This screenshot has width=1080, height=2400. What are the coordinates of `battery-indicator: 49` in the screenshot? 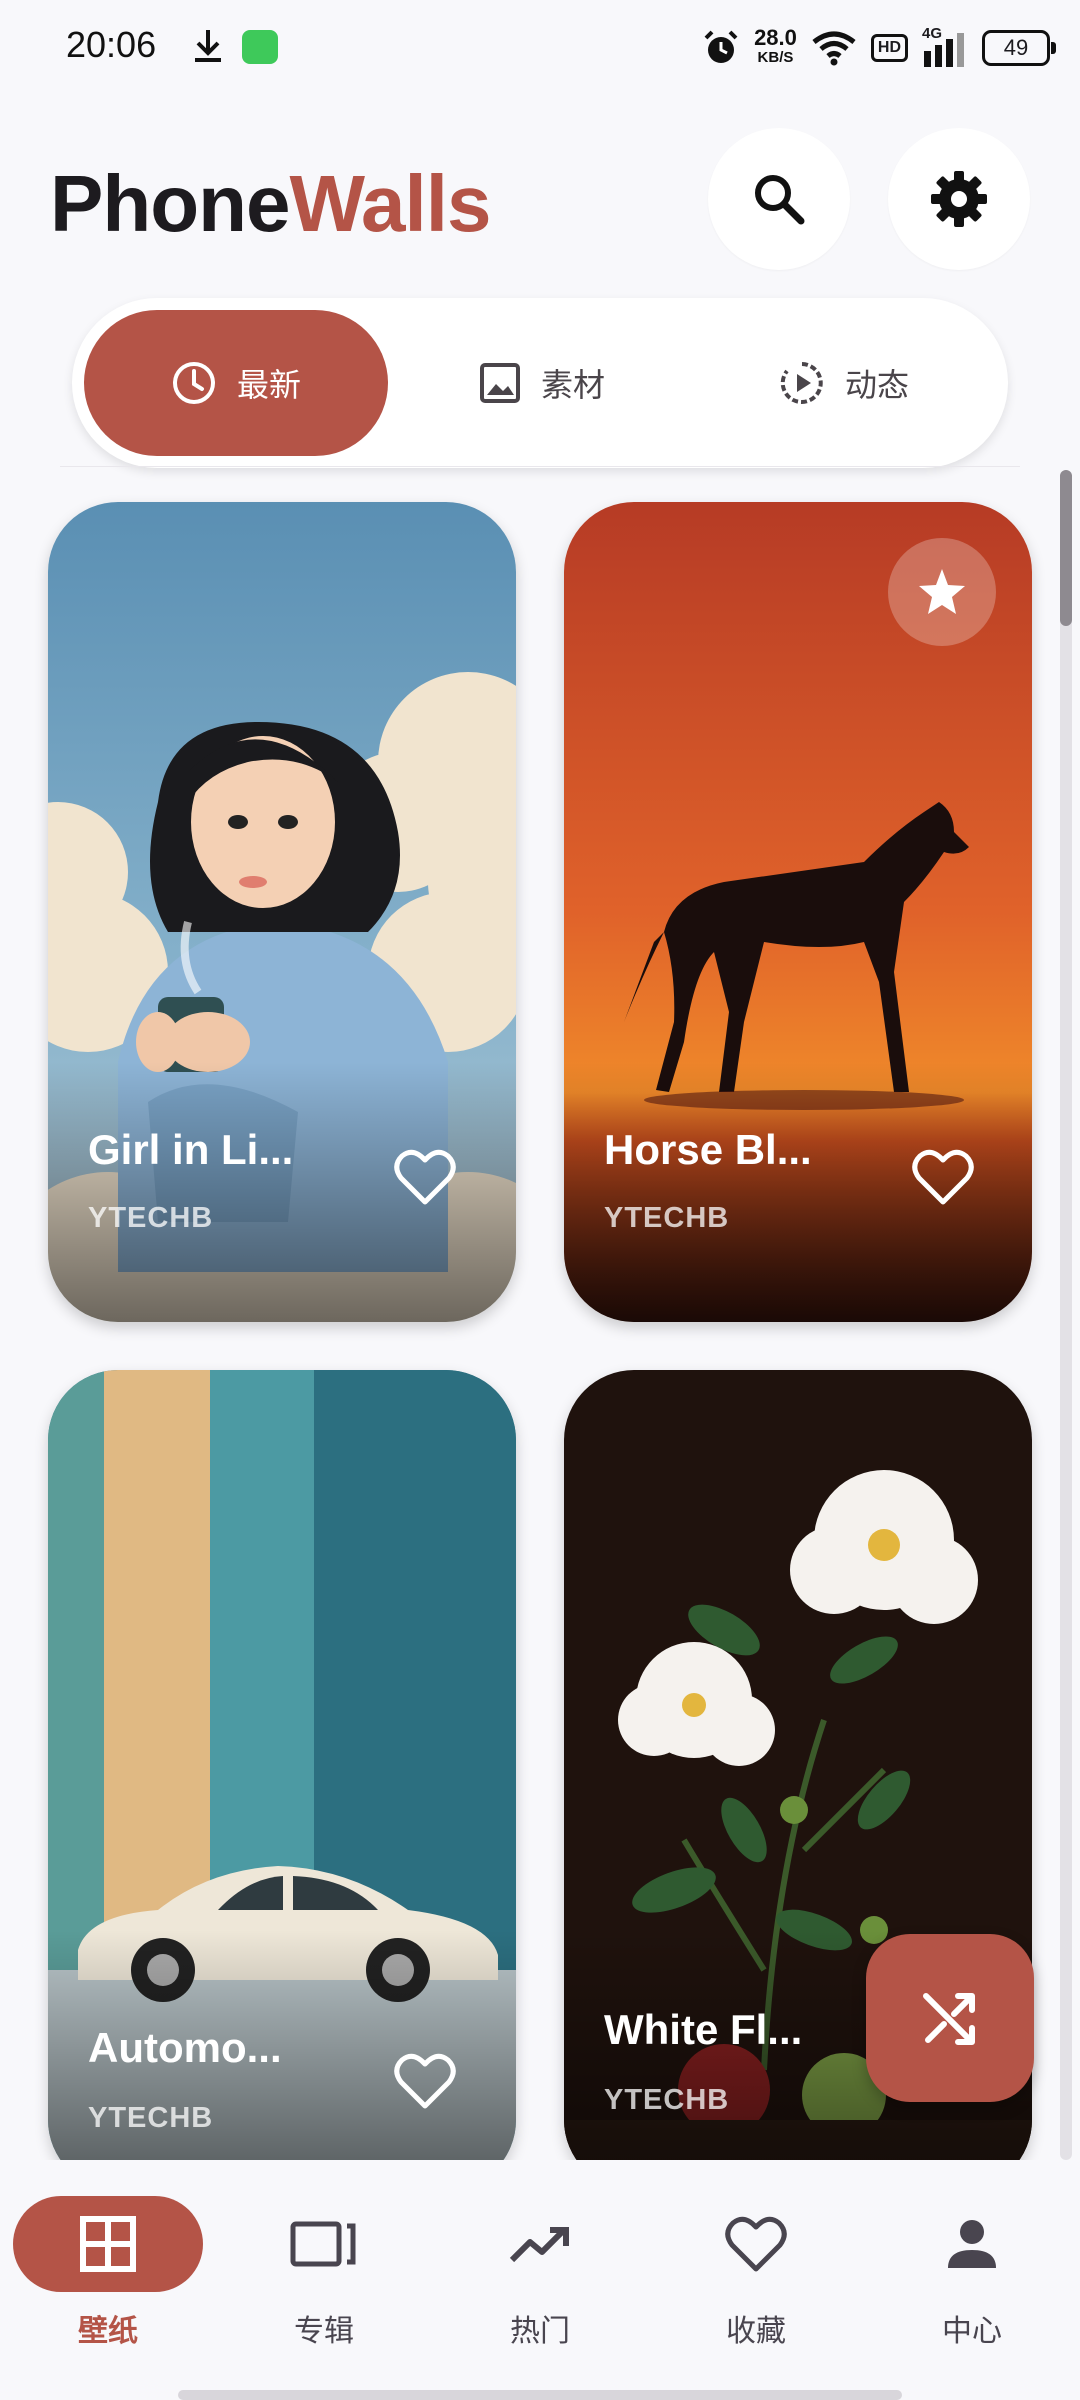 It's located at (1019, 48).